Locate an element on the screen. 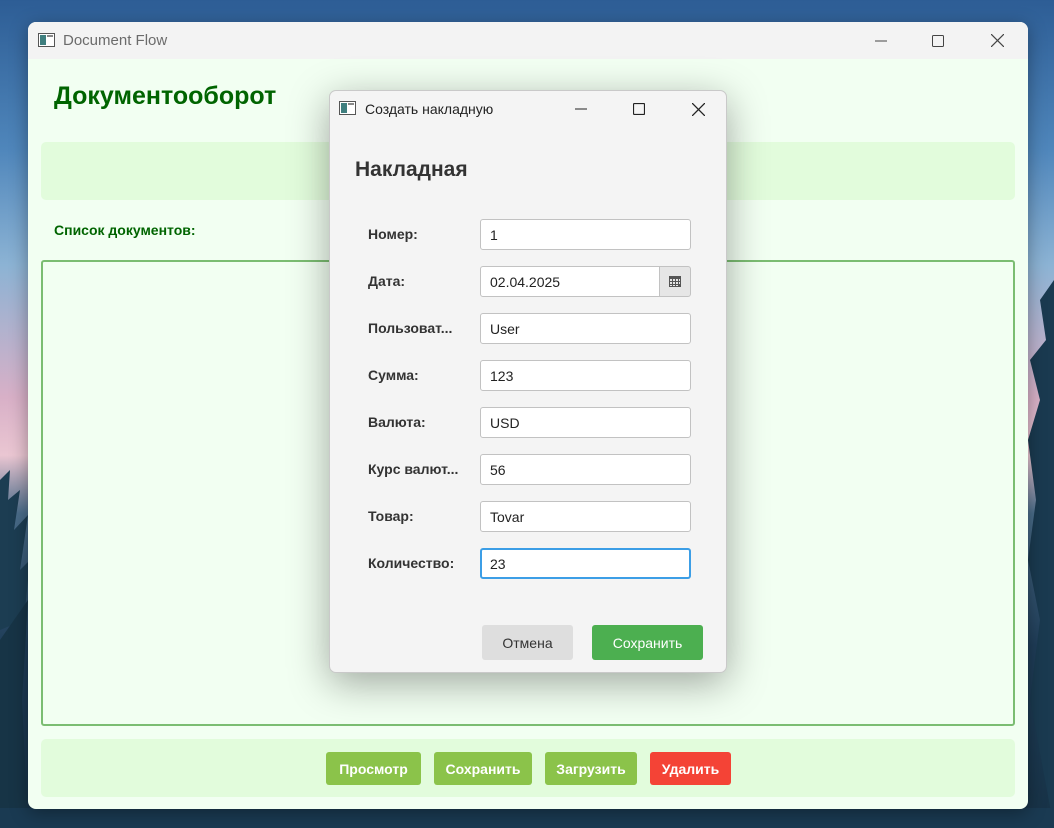 Image resolution: width=1054 pixels, height=828 pixels. calendar-icon is located at coordinates (675, 281).